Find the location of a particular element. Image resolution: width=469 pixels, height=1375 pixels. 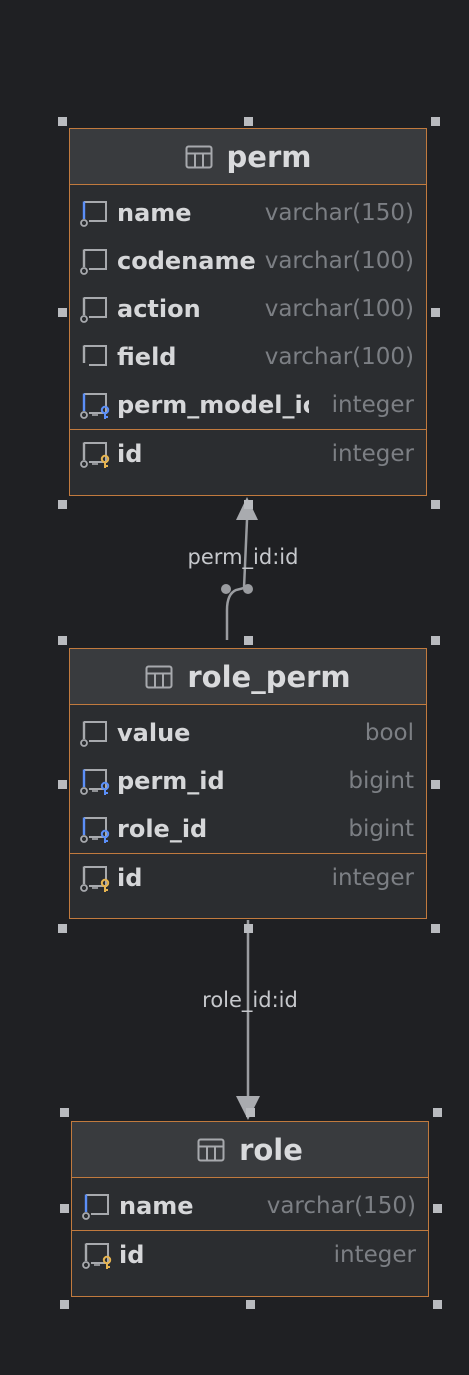

column-name: perm_id is located at coordinates (171, 781).